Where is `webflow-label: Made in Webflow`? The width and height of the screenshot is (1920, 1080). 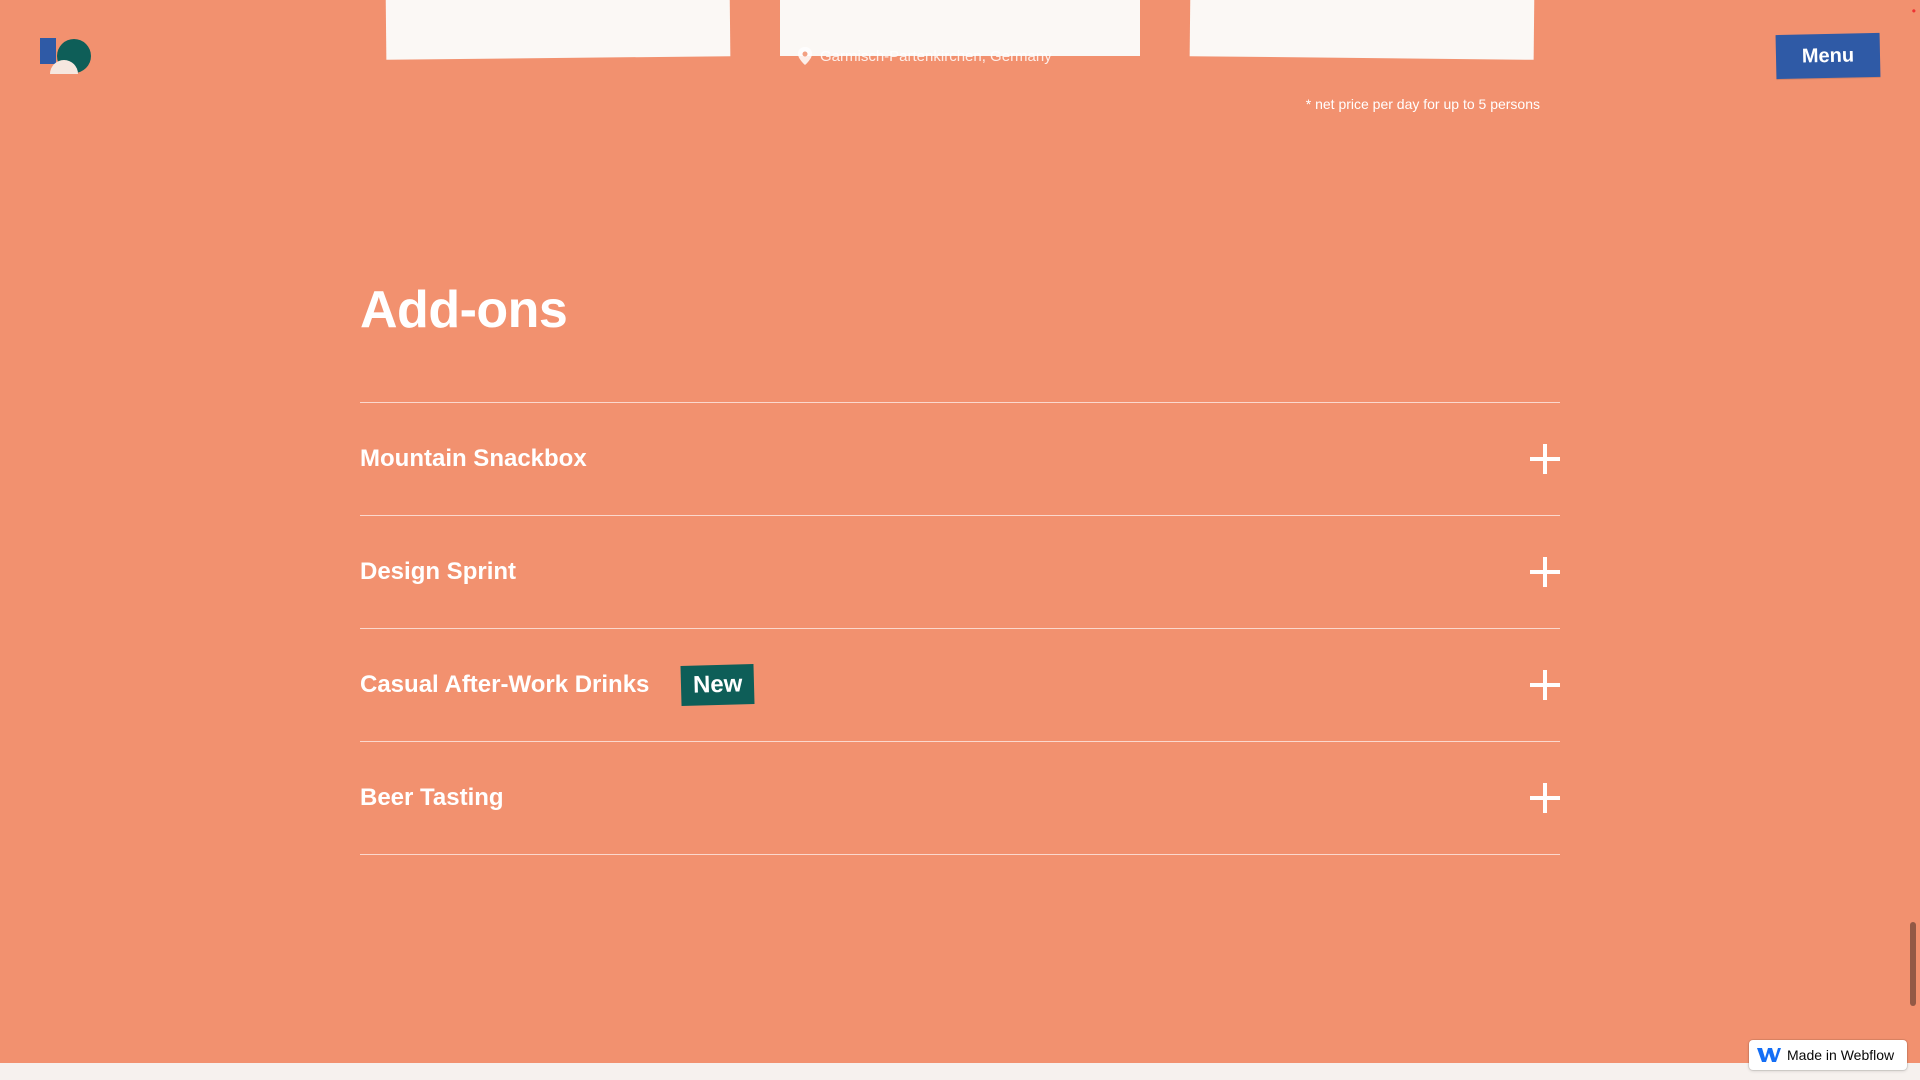 webflow-label: Made in Webflow is located at coordinates (1841, 1055).